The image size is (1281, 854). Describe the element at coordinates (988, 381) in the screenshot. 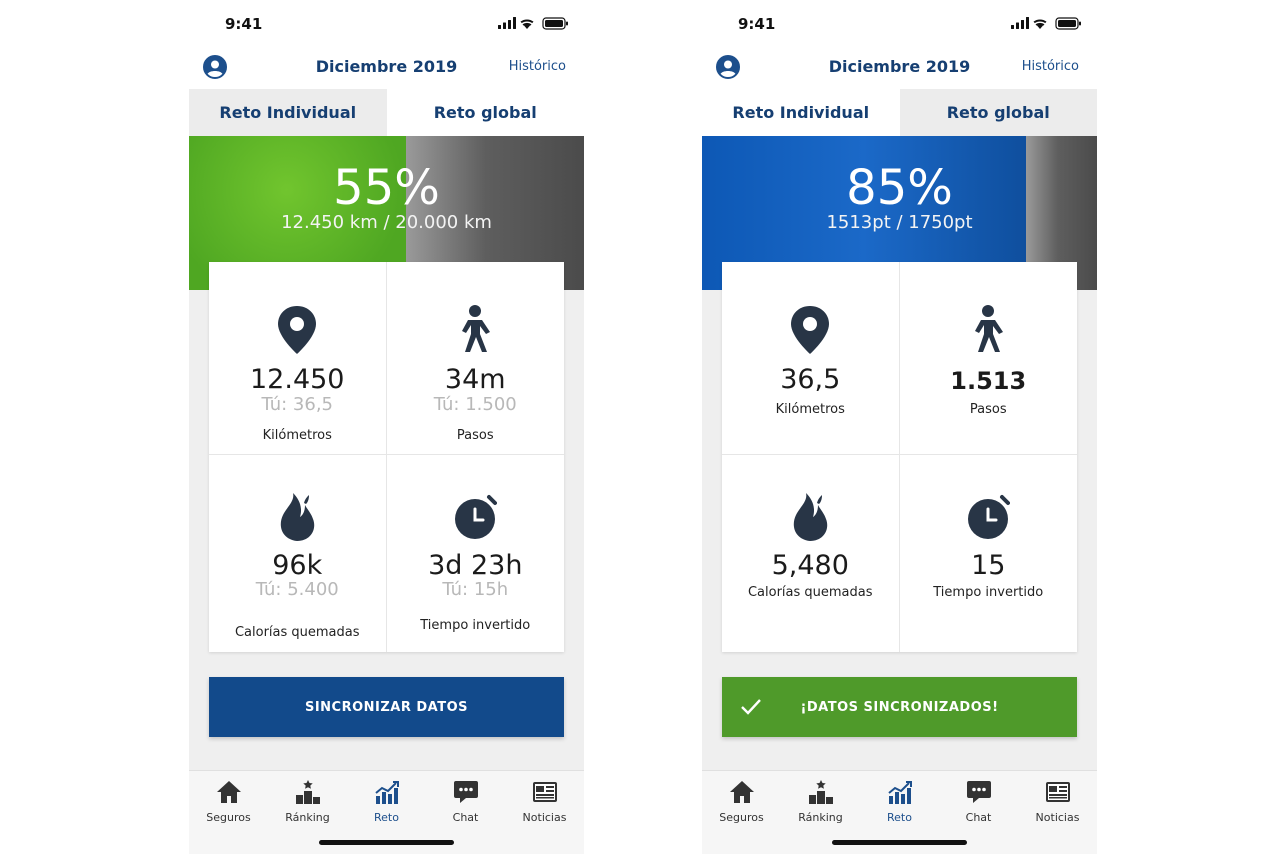

I see `stat-value: 1.513` at that location.